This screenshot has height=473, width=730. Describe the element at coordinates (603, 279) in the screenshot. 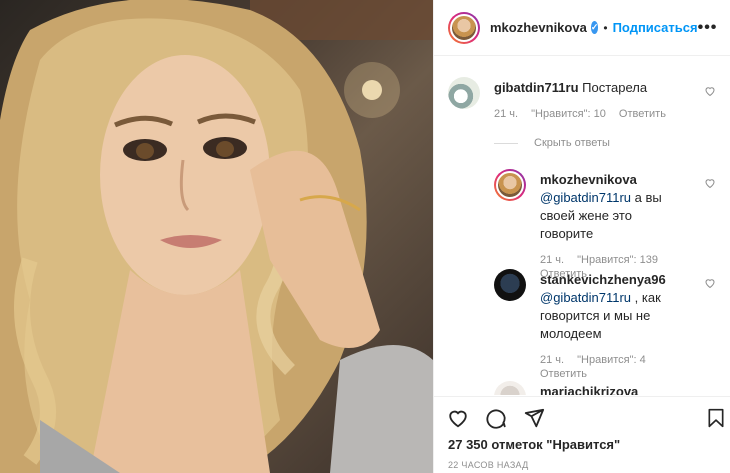

I see `reply-username: stankevichzhenya96` at that location.